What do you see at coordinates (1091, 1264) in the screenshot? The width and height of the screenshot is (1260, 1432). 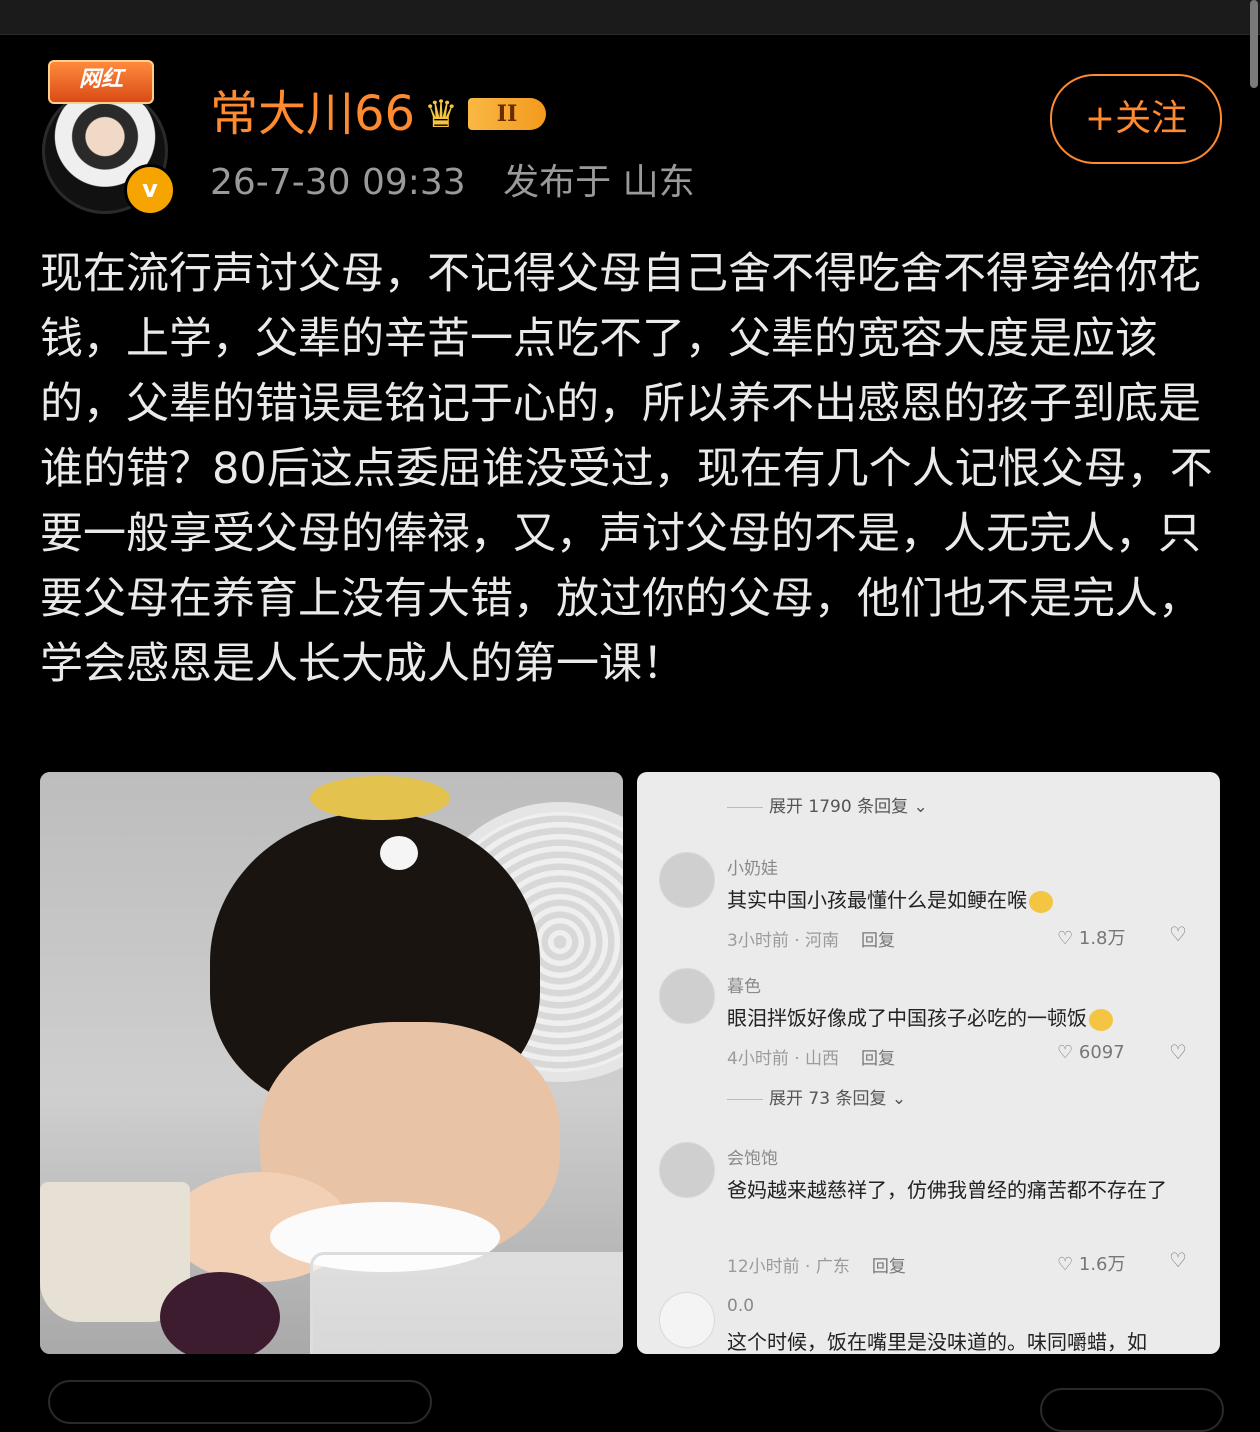 I see `like-count: ♡ 1.6万` at bounding box center [1091, 1264].